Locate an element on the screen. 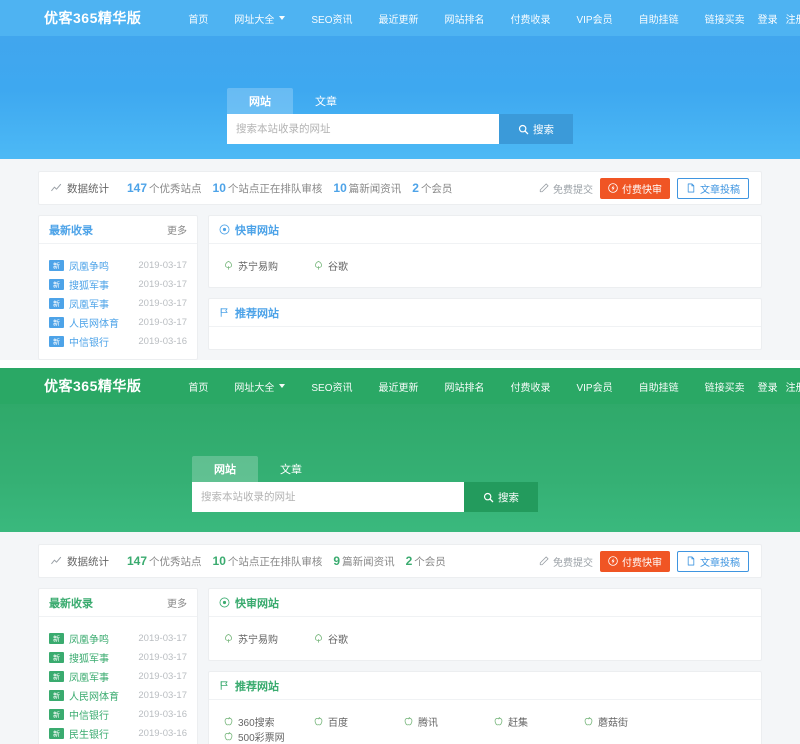 The height and width of the screenshot is (744, 800). fast-review-sites-blue: 苏宁易购 谷歌 is located at coordinates (485, 265).